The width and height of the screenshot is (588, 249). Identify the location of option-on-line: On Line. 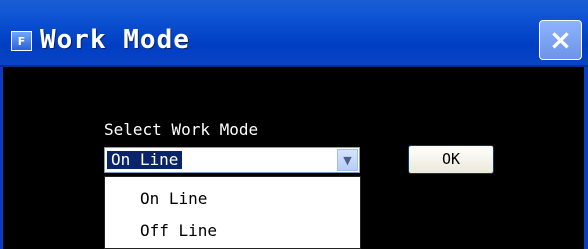
(232, 199).